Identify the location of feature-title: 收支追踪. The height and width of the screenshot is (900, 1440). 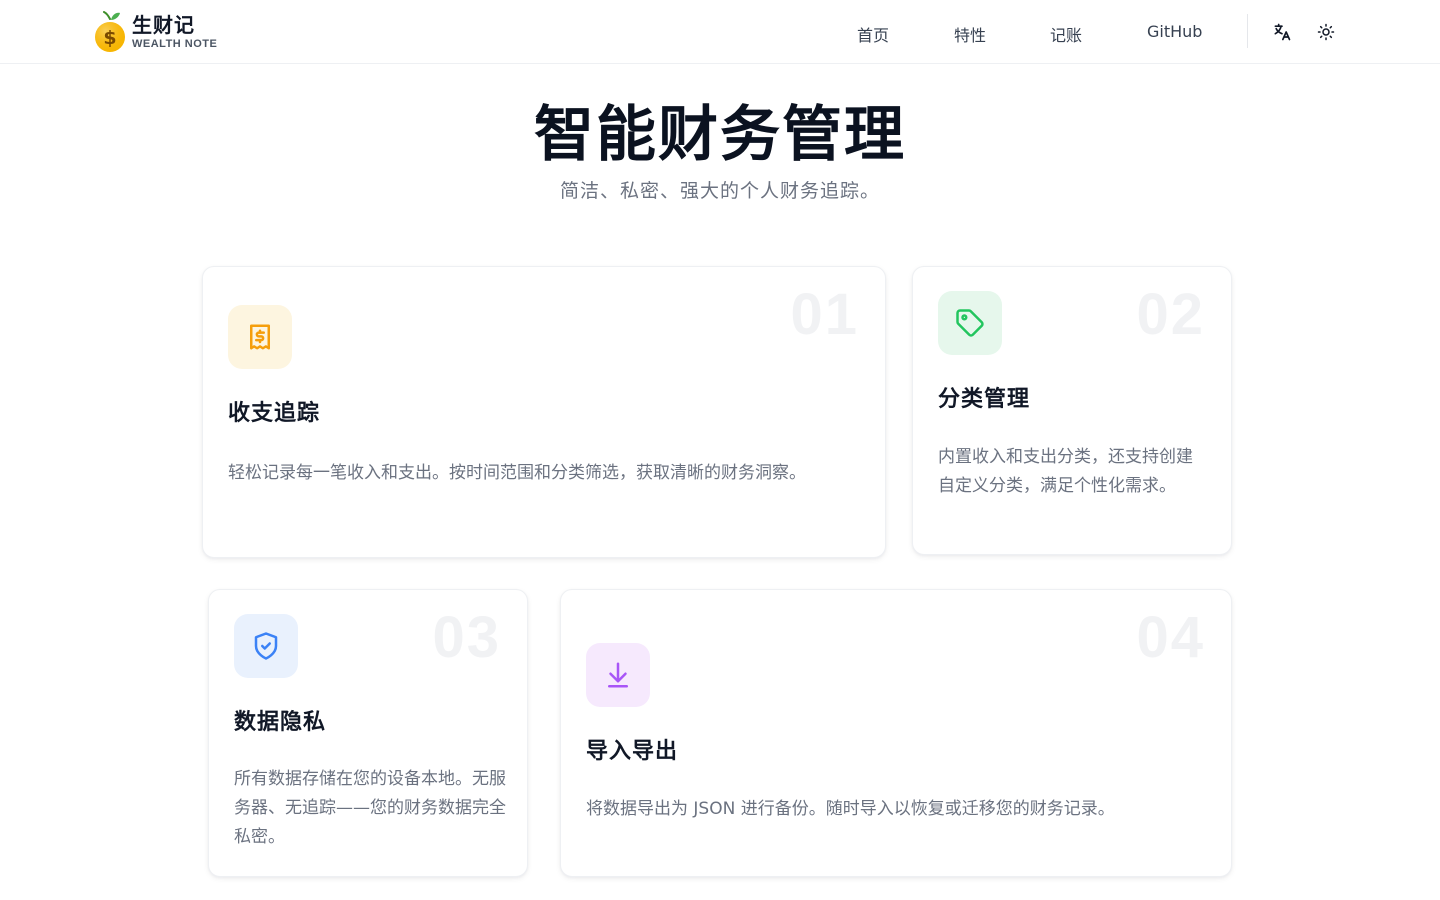
(274, 413).